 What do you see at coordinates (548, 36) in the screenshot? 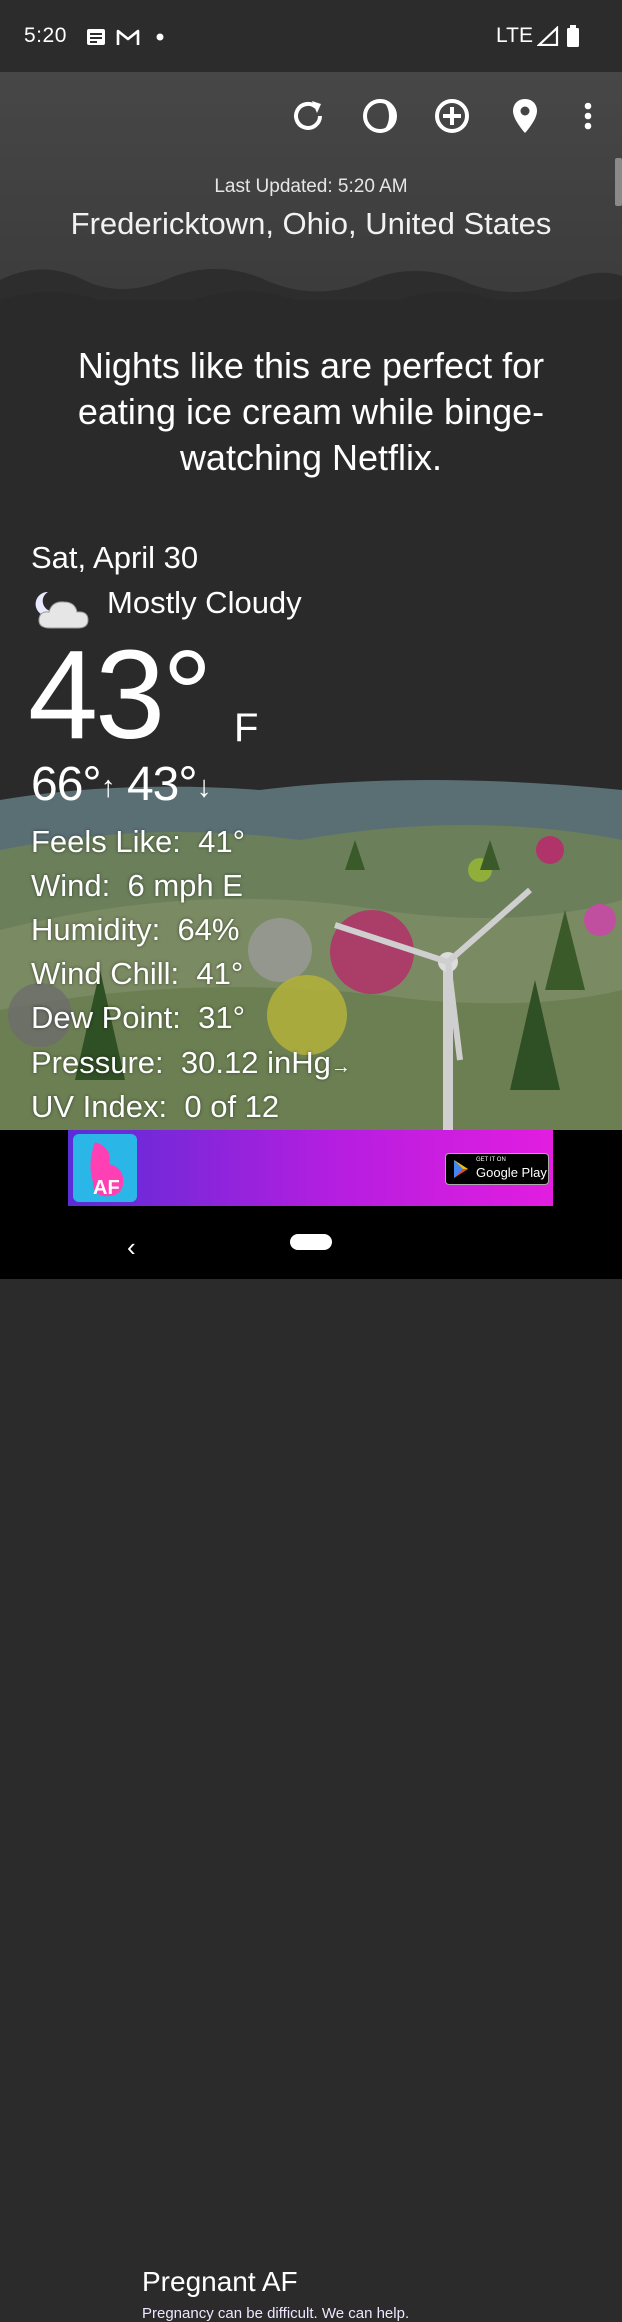
I see `signal-icon` at bounding box center [548, 36].